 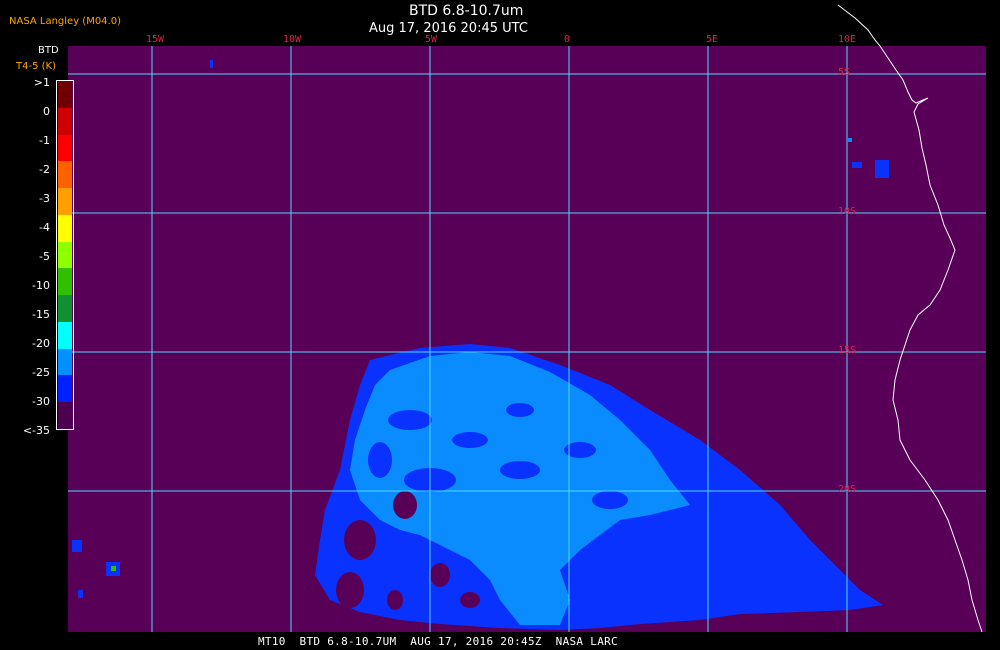 What do you see at coordinates (847, 39) in the screenshot?
I see `longitude-label: 10E` at bounding box center [847, 39].